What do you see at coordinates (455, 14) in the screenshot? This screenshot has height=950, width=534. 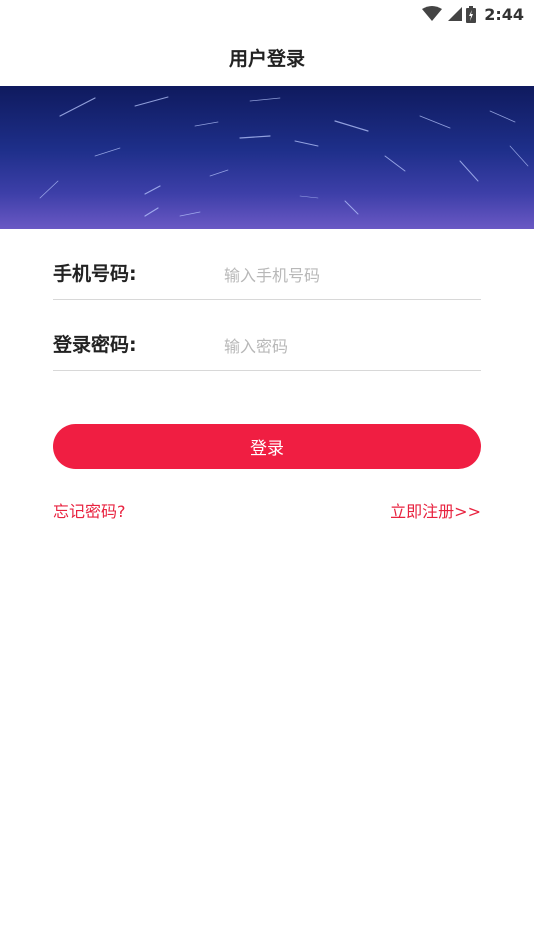 I see `cellular-signal-icon` at bounding box center [455, 14].